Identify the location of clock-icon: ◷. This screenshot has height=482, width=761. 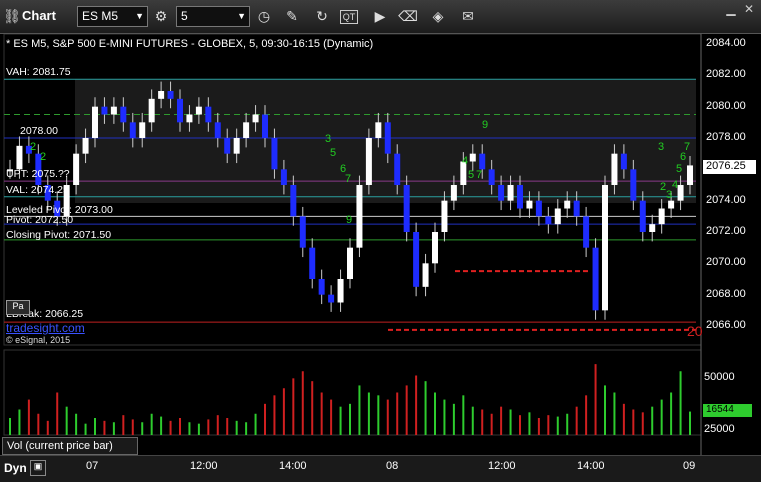
(264, 16).